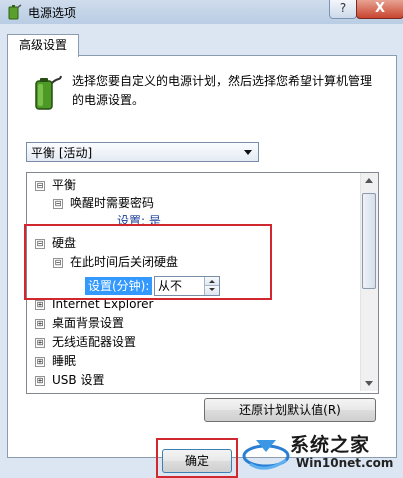 The width and height of the screenshot is (403, 478). What do you see at coordinates (343, 9) in the screenshot?
I see `help-button: ?` at bounding box center [343, 9].